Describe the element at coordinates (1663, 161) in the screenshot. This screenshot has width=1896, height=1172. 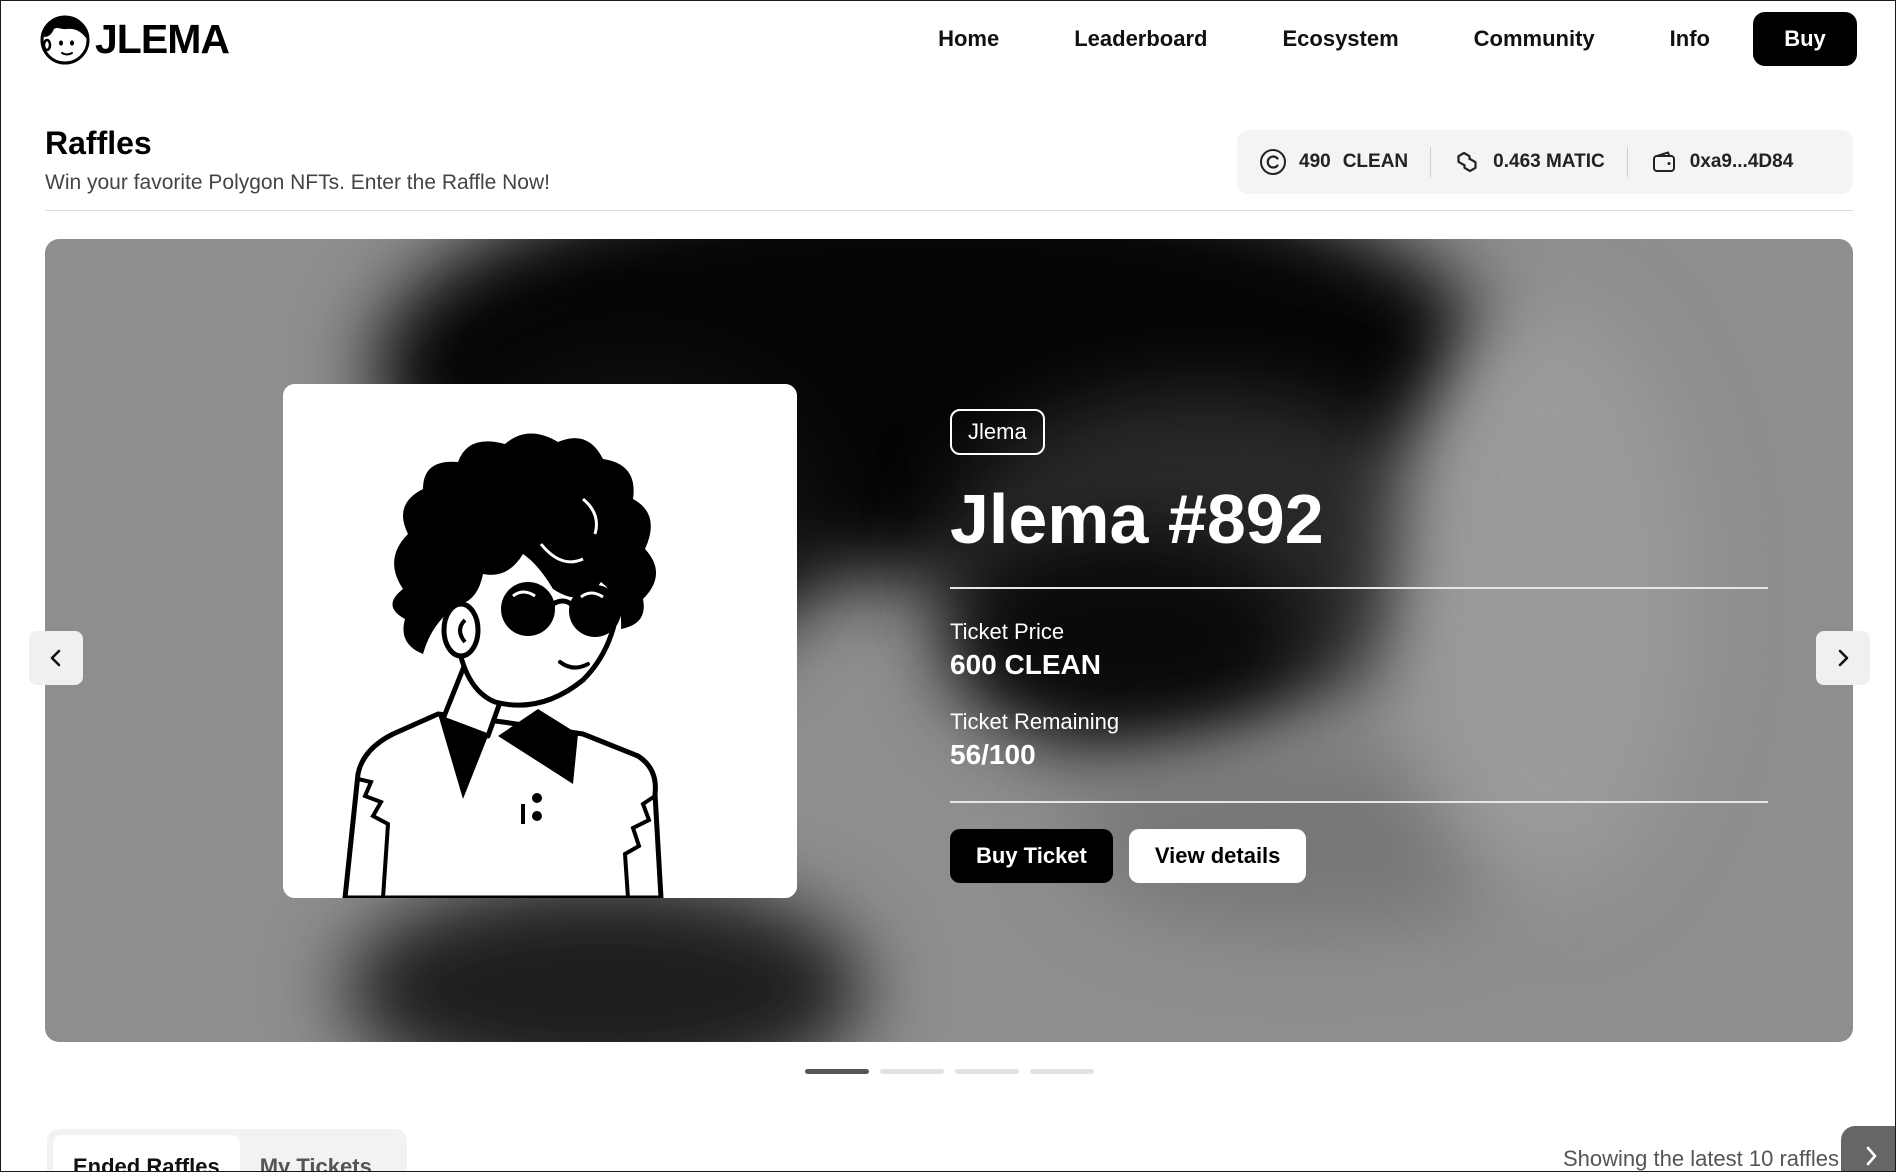
I see `wallet-icon` at that location.